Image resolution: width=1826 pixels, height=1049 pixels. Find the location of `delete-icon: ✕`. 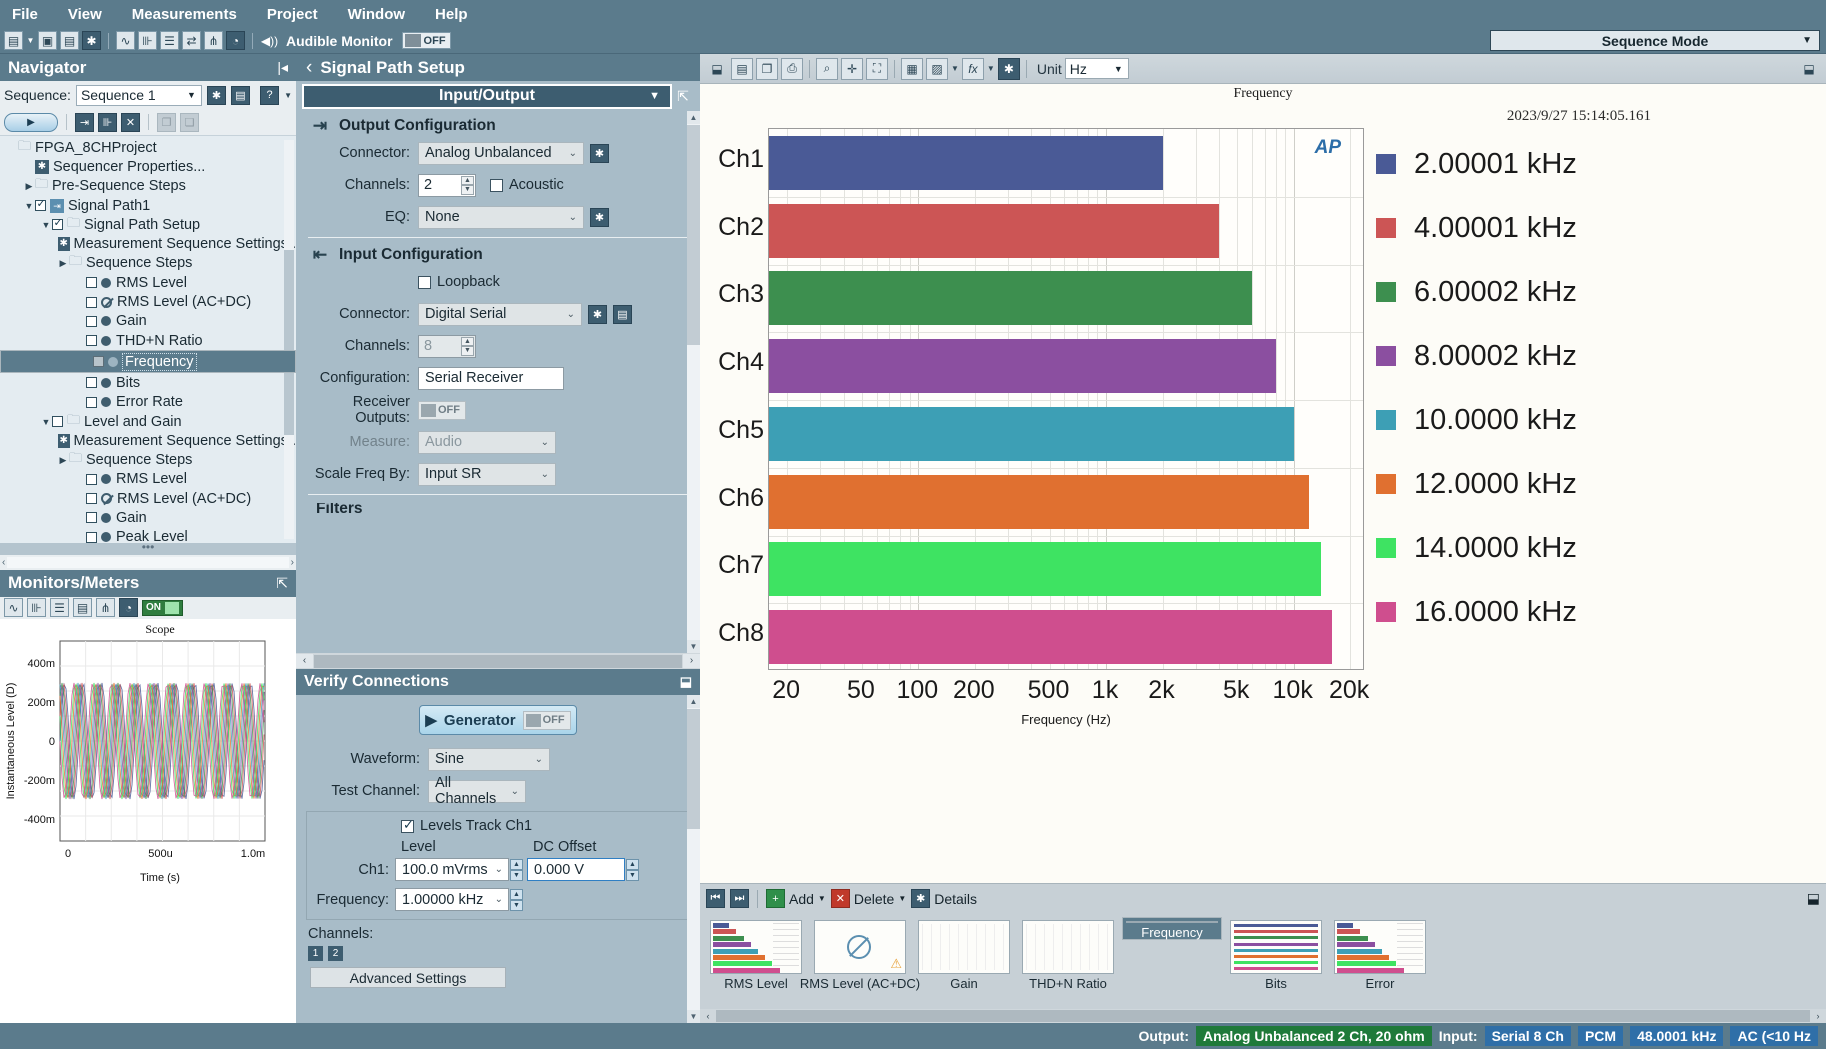

delete-icon: ✕ is located at coordinates (130, 122).